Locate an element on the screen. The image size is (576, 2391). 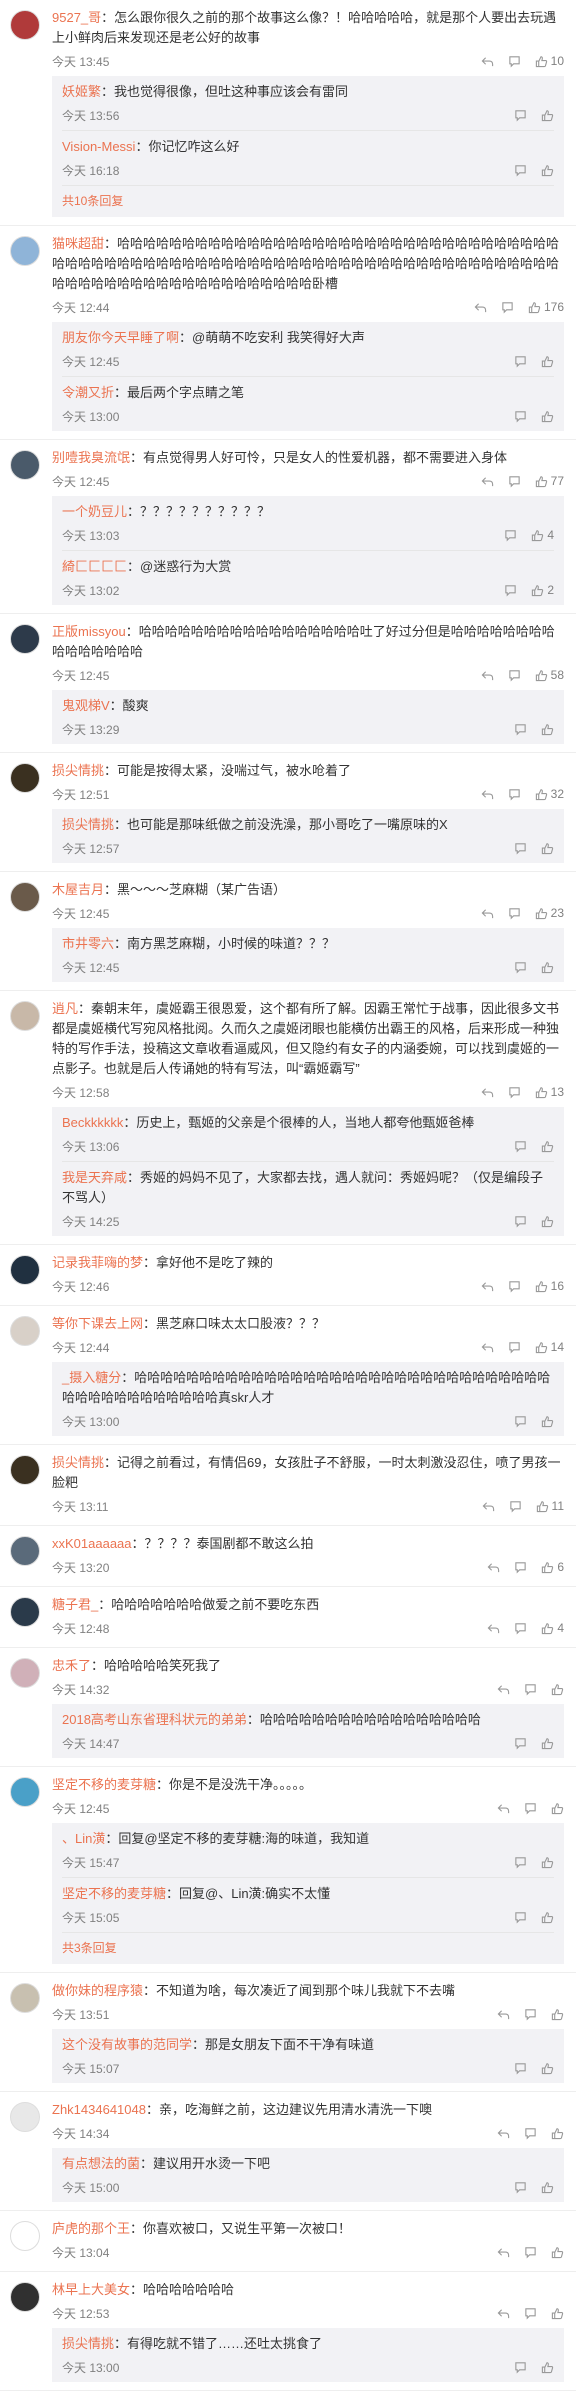
username-link: 有点想法的菌 is located at coordinates (101, 2163).